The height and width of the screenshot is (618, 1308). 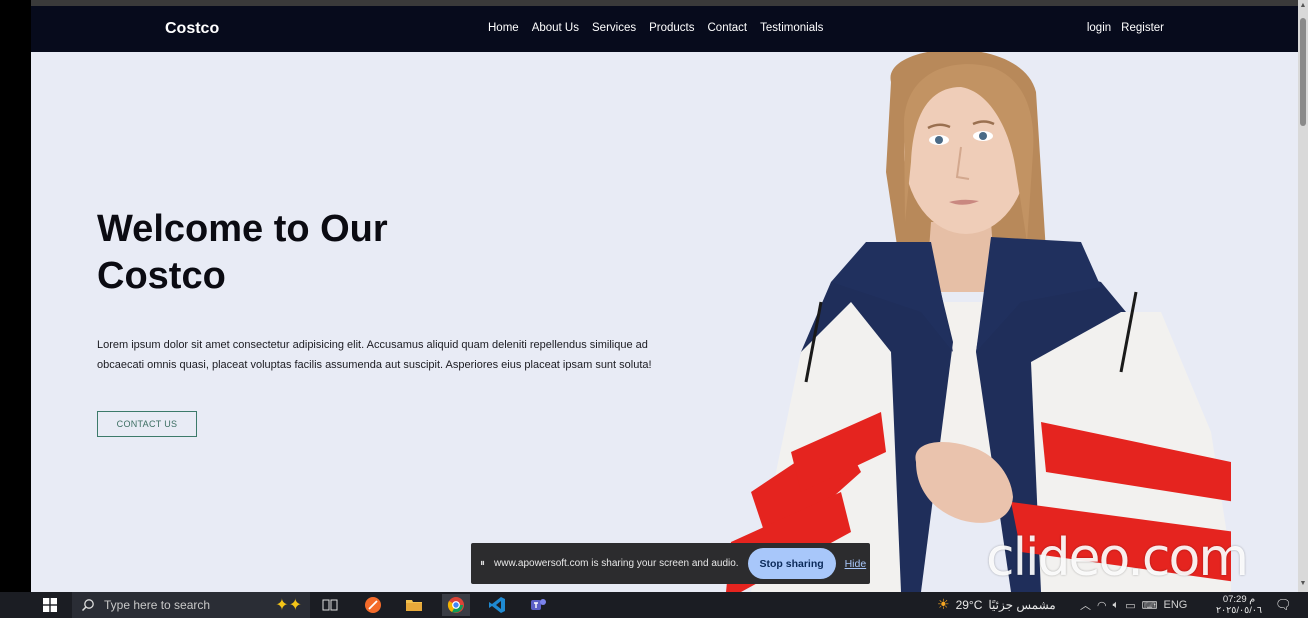 What do you see at coordinates (1239, 599) in the screenshot?
I see `clock-time: 07:29 م` at bounding box center [1239, 599].